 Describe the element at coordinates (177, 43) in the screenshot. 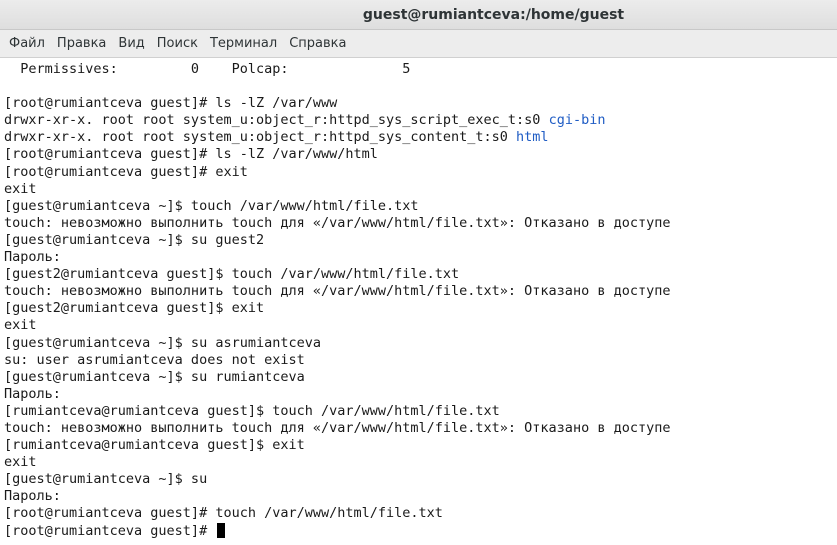

I see `menu-search: Поиск` at that location.